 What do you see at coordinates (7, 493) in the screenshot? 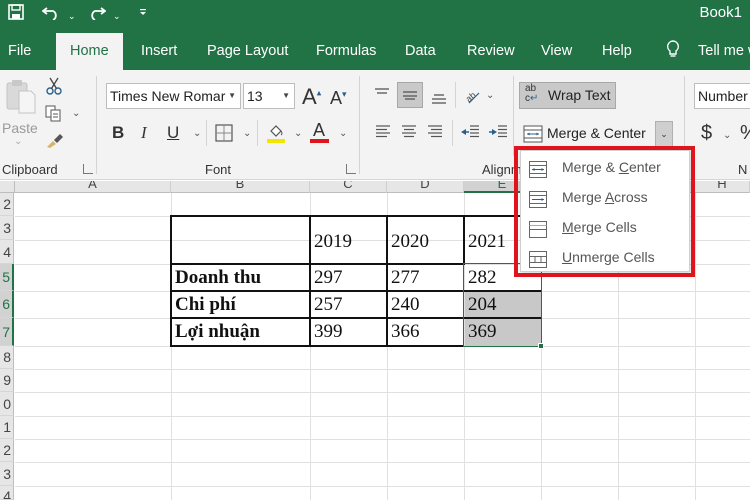
I see `row-header-14: 4` at bounding box center [7, 493].